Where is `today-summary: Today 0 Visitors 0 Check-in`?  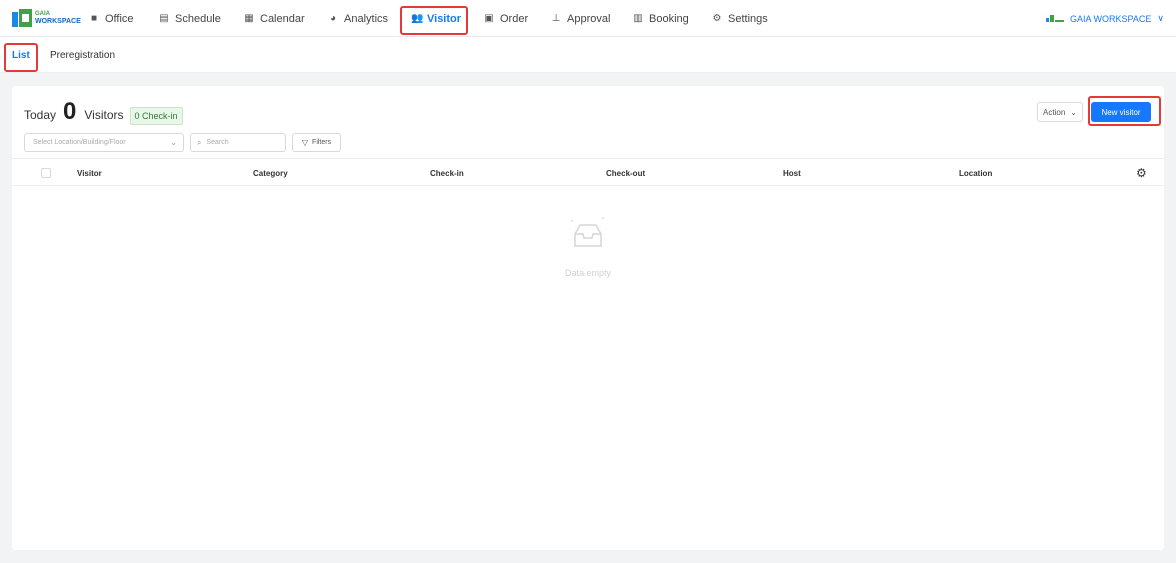
today-summary: Today 0 Visitors 0 Check-in is located at coordinates (103, 112).